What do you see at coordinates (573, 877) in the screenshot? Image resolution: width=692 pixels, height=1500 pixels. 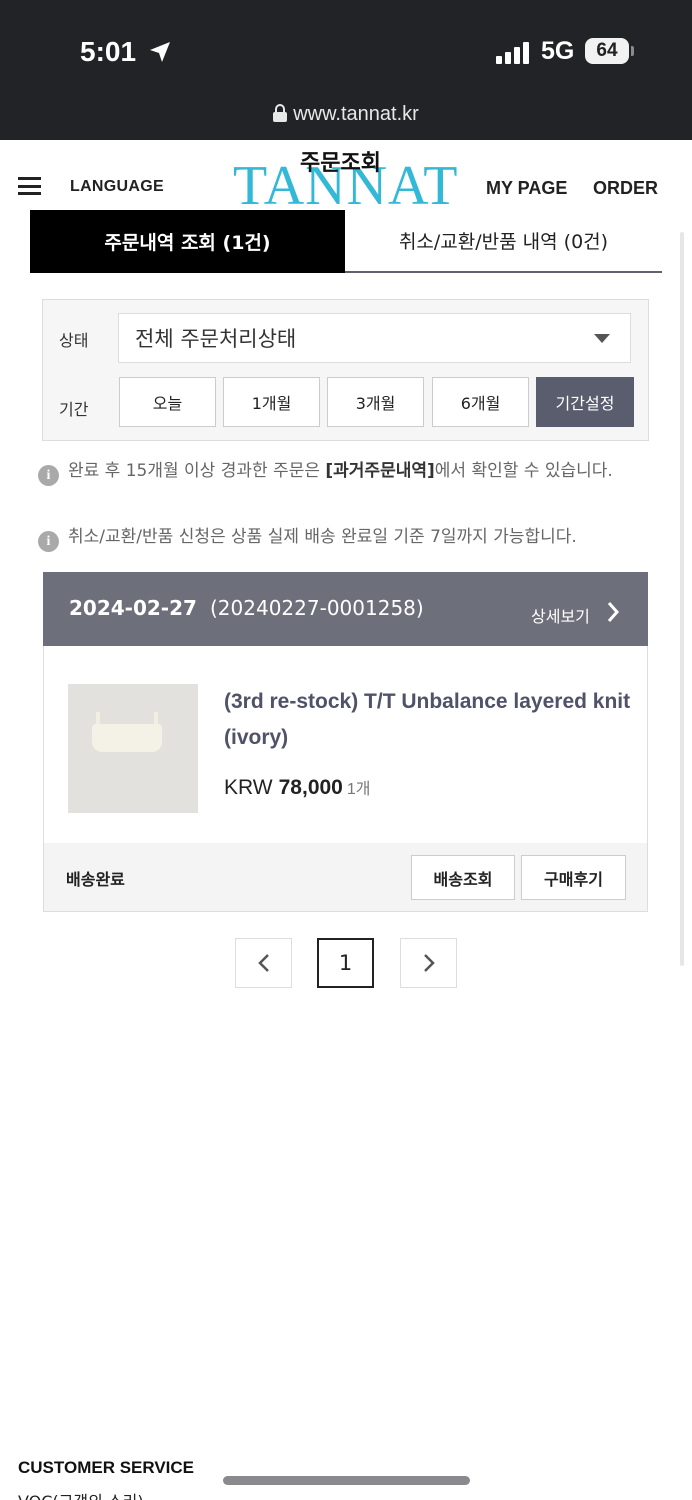 I see `write-review-button: 구매후기` at bounding box center [573, 877].